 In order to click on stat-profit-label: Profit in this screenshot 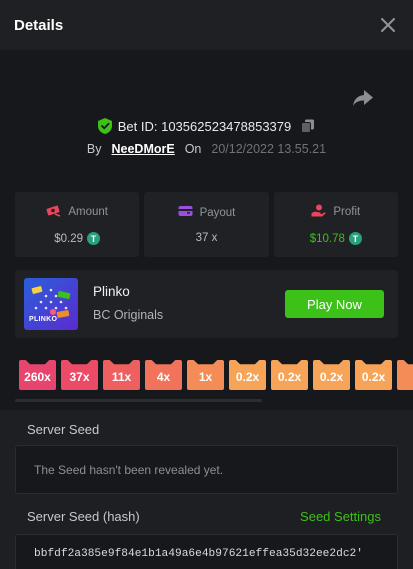, I will do `click(347, 212)`.